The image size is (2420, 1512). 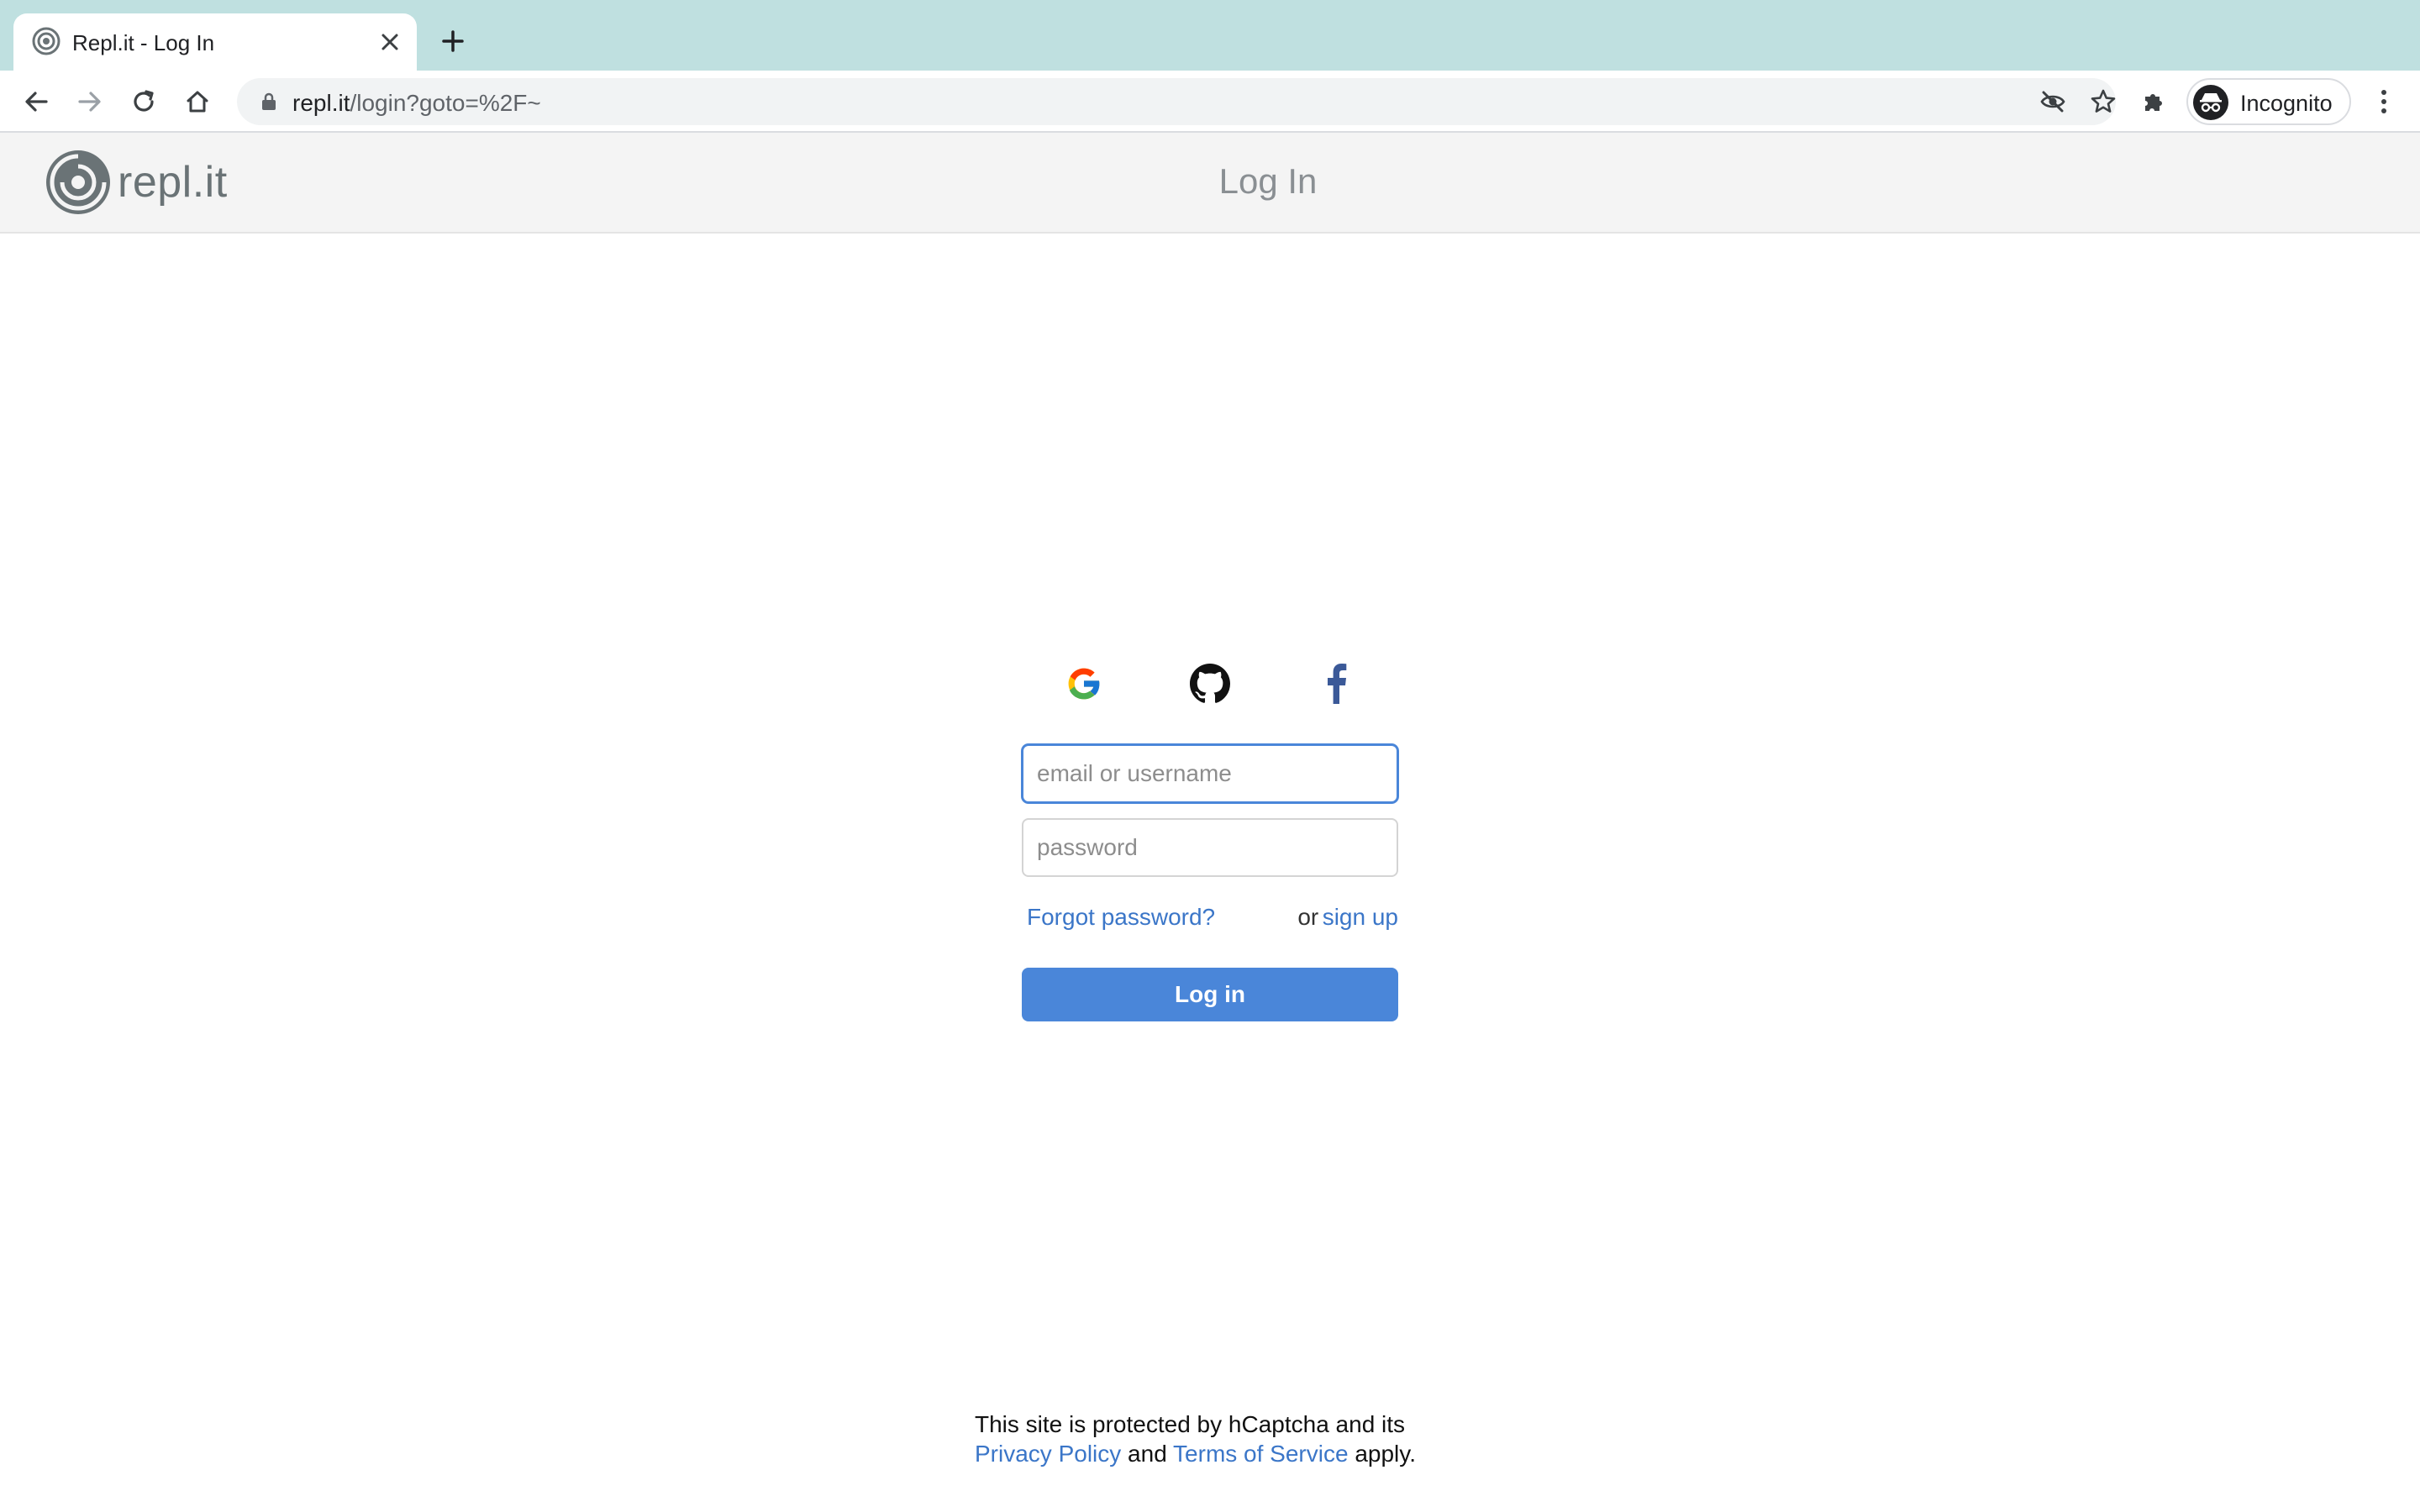 I want to click on password-input, so click(x=1210, y=847).